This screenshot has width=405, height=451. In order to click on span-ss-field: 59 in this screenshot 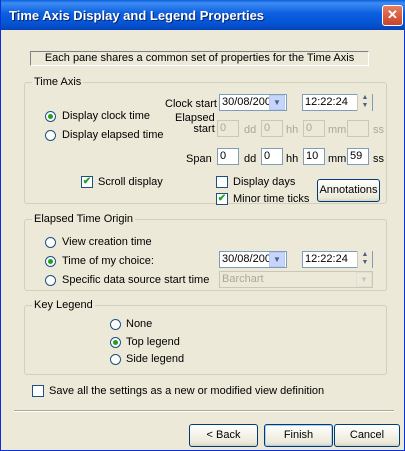, I will do `click(358, 156)`.